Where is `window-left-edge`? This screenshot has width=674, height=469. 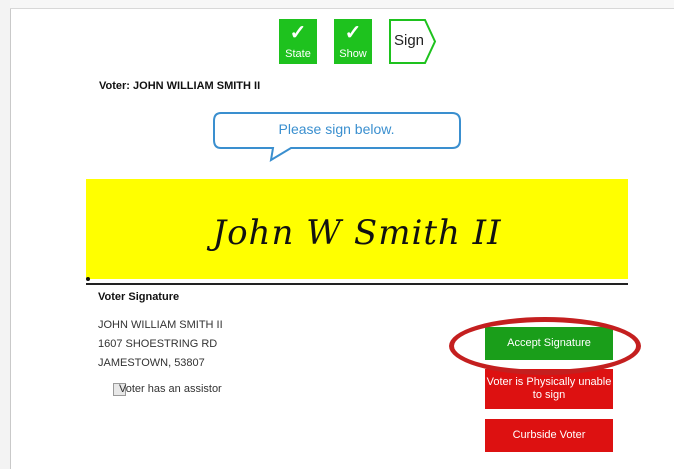 window-left-edge is located at coordinates (5, 234).